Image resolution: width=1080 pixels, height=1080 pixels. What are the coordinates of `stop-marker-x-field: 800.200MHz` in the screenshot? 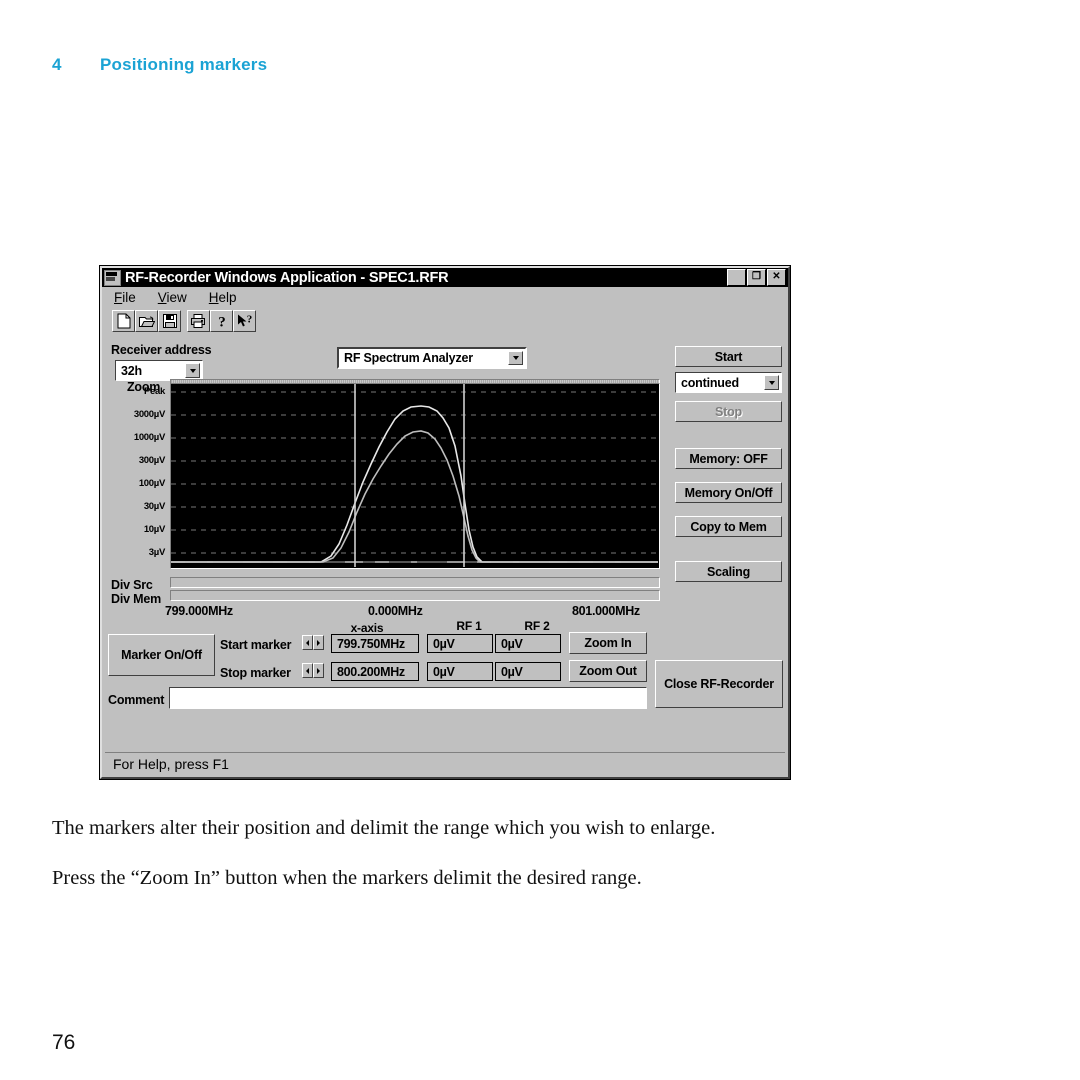 It's located at (375, 671).